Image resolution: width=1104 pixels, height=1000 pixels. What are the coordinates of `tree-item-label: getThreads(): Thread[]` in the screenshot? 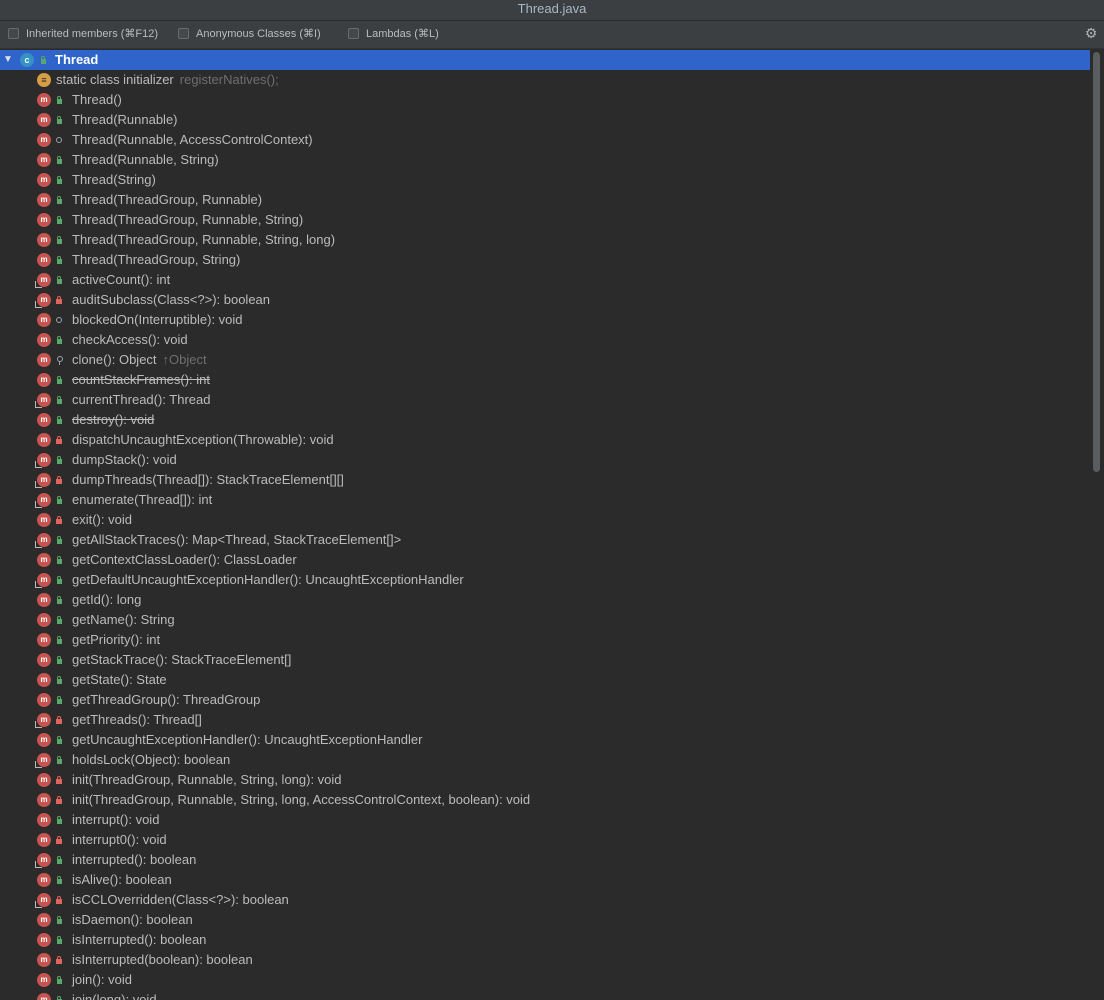 It's located at (137, 720).